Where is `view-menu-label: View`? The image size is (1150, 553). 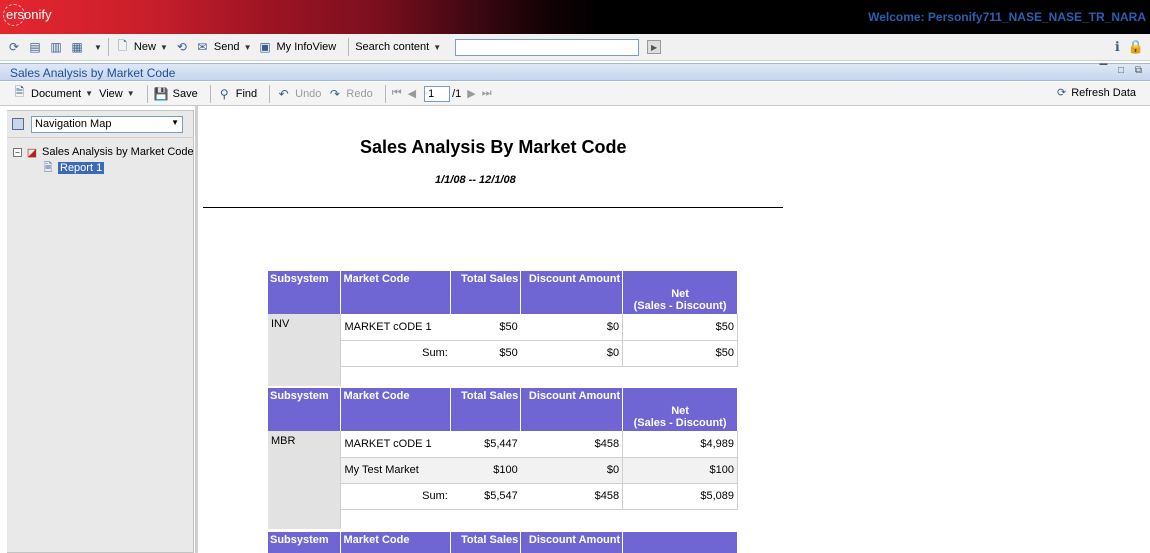 view-menu-label: View is located at coordinates (111, 93).